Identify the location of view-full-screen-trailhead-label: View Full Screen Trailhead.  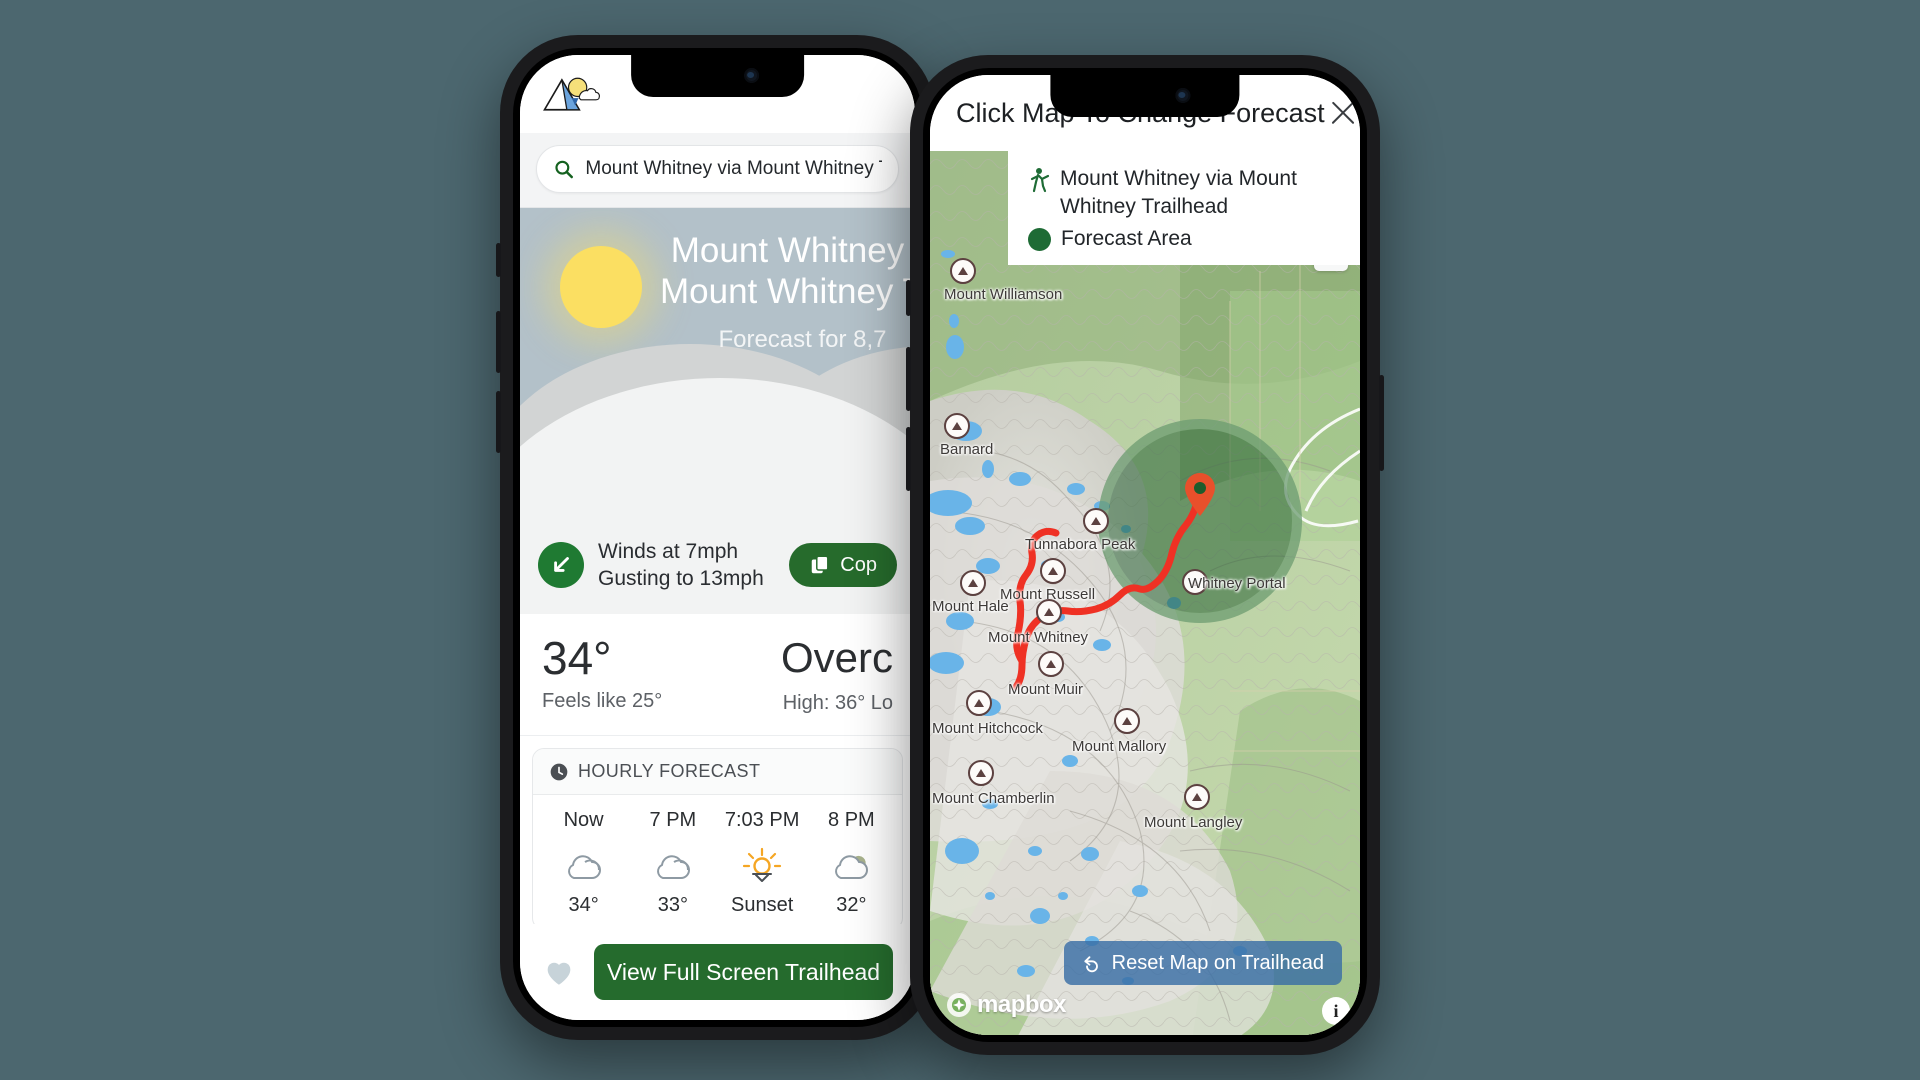
(743, 971).